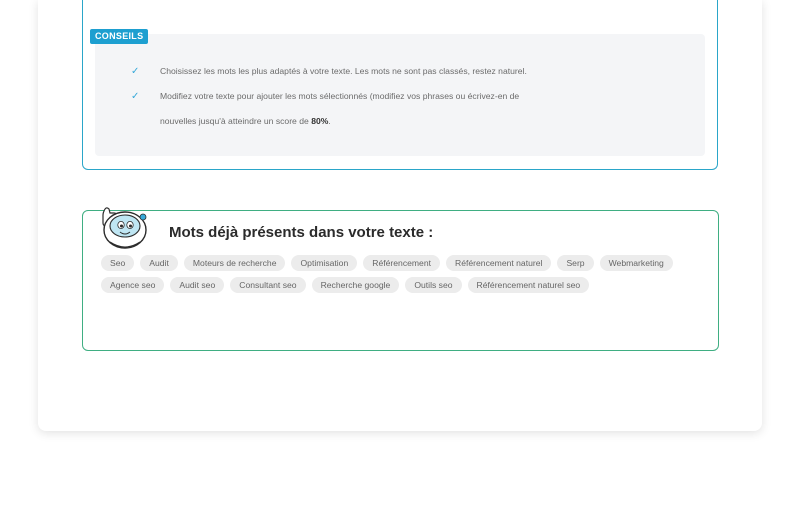 The height and width of the screenshot is (530, 800). What do you see at coordinates (528, 285) in the screenshot?
I see `word-chip: Référencement naturel seo` at bounding box center [528, 285].